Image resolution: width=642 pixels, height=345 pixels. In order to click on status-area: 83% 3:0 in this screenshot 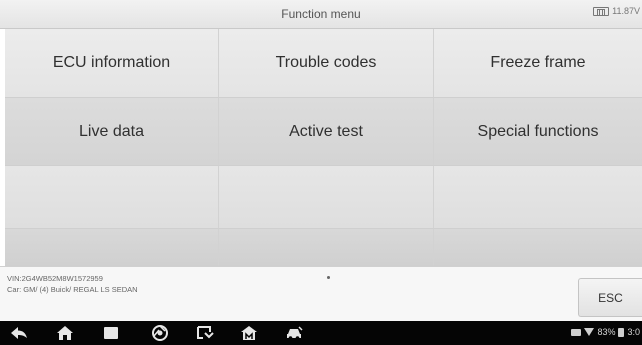, I will do `click(605, 332)`.